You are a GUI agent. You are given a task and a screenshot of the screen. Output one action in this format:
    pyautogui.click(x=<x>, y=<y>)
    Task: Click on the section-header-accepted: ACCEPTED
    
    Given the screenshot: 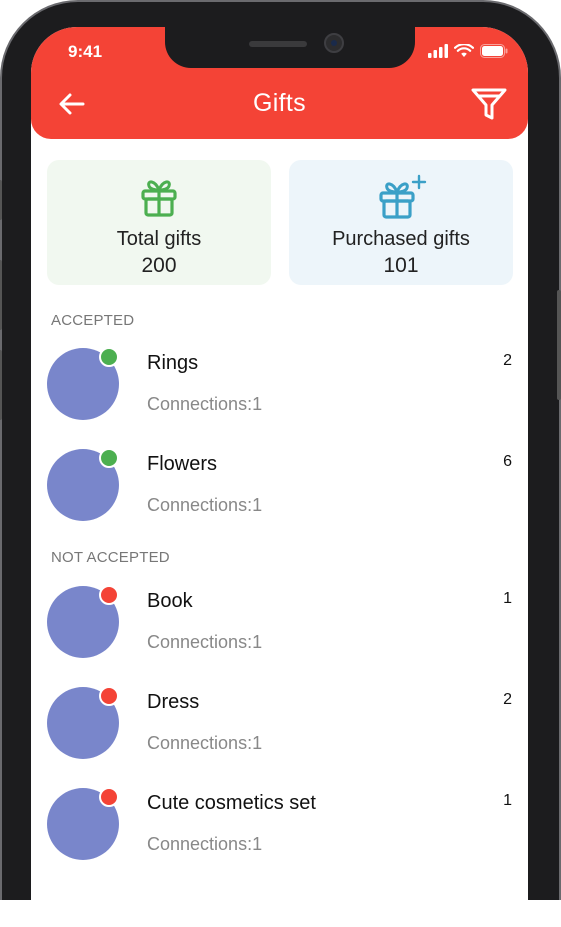 What is the action you would take?
    pyautogui.click(x=93, y=320)
    